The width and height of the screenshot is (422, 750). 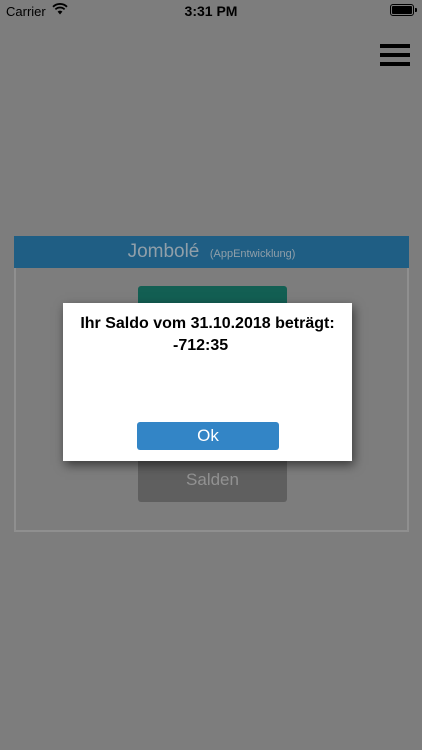 I want to click on battery-icon, so click(x=403, y=10).